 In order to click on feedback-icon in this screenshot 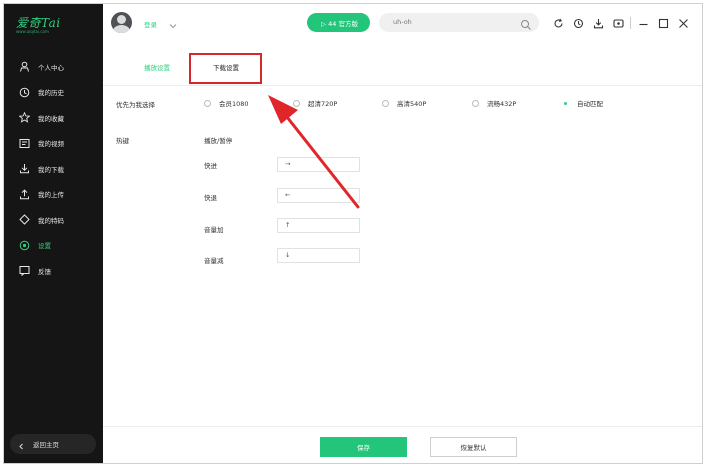, I will do `click(24, 271)`.